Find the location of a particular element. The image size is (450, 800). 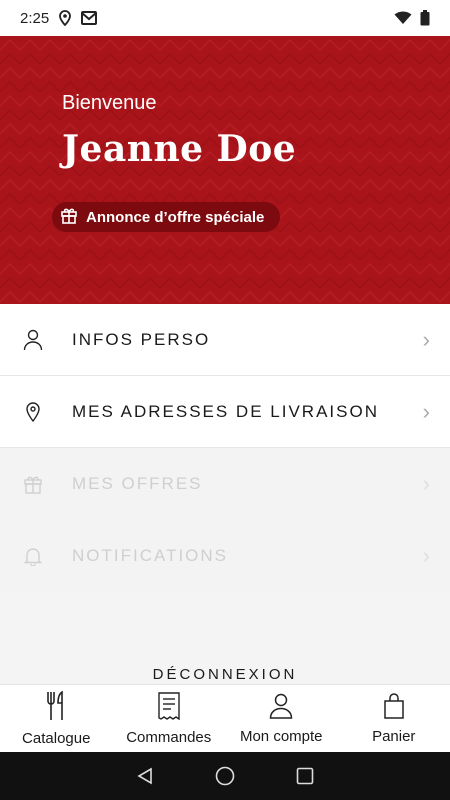

menu-item-adresses: MES ADRESSES DE LIVRAISON › is located at coordinates (225, 412).